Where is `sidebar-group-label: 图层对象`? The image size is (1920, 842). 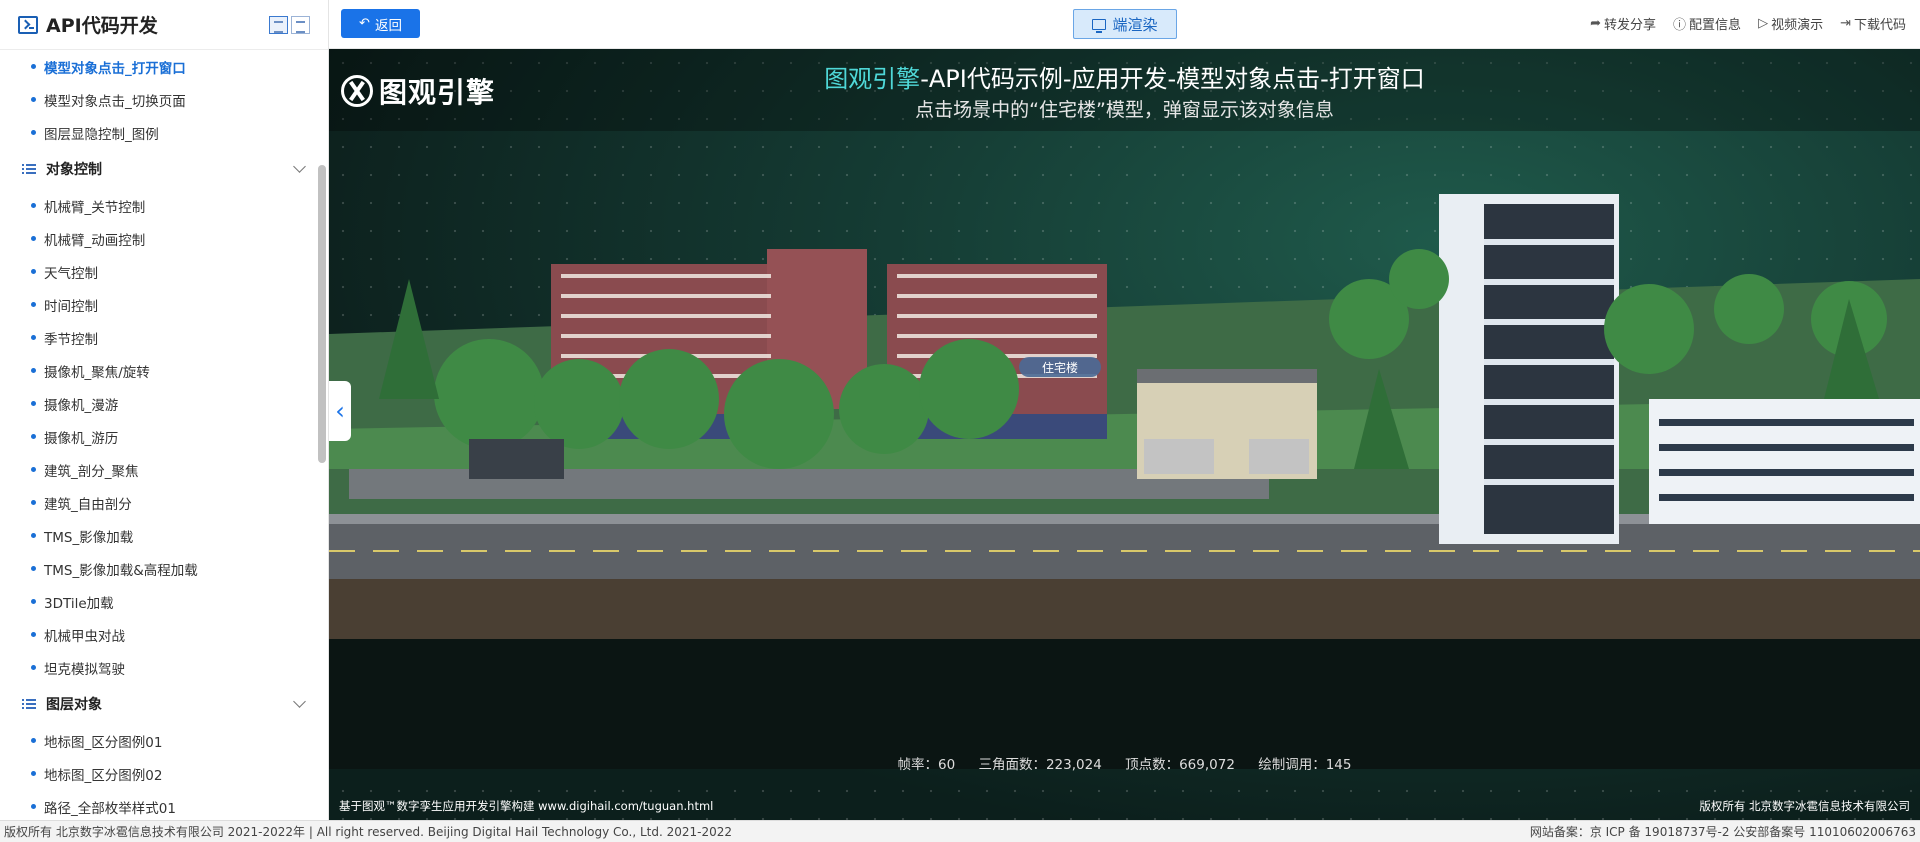 sidebar-group-label: 图层对象 is located at coordinates (74, 705).